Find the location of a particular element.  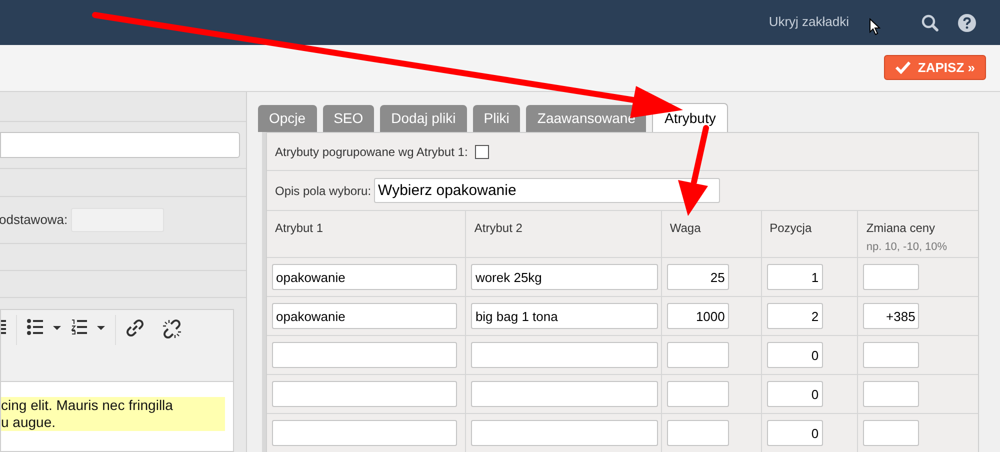

input-field: 1 is located at coordinates (794, 277).